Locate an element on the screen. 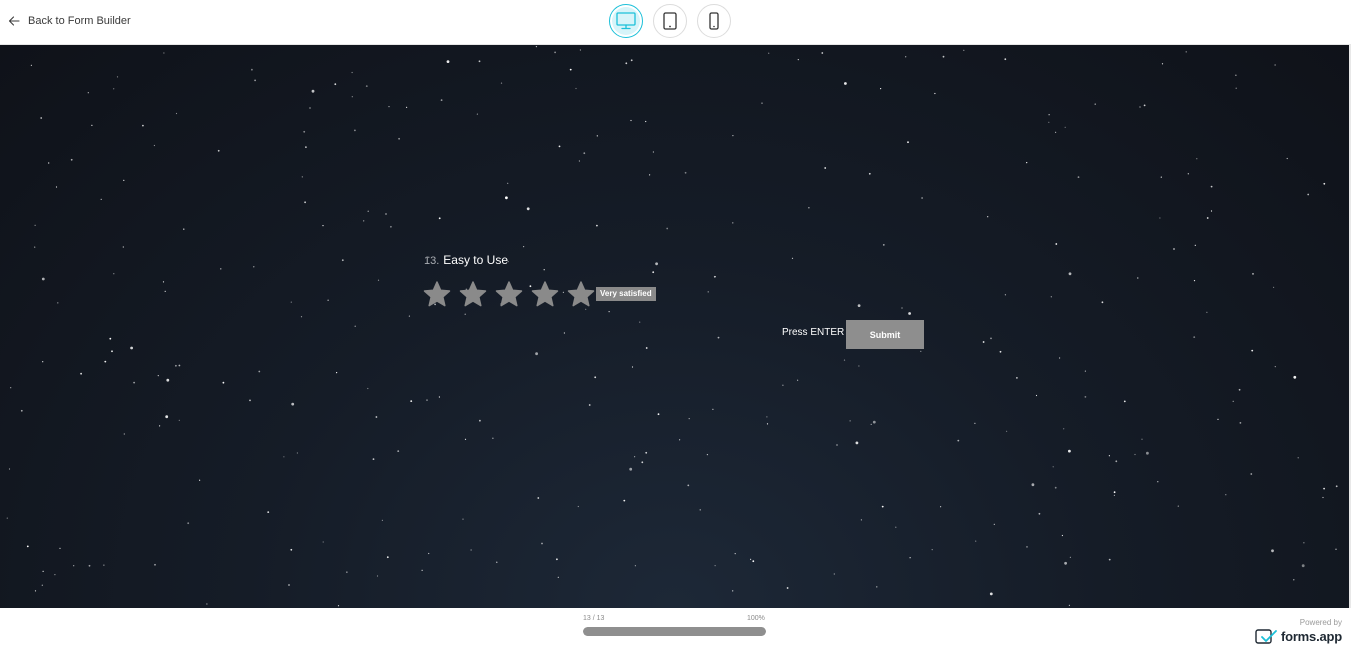  question-number: 13. is located at coordinates (432, 261).